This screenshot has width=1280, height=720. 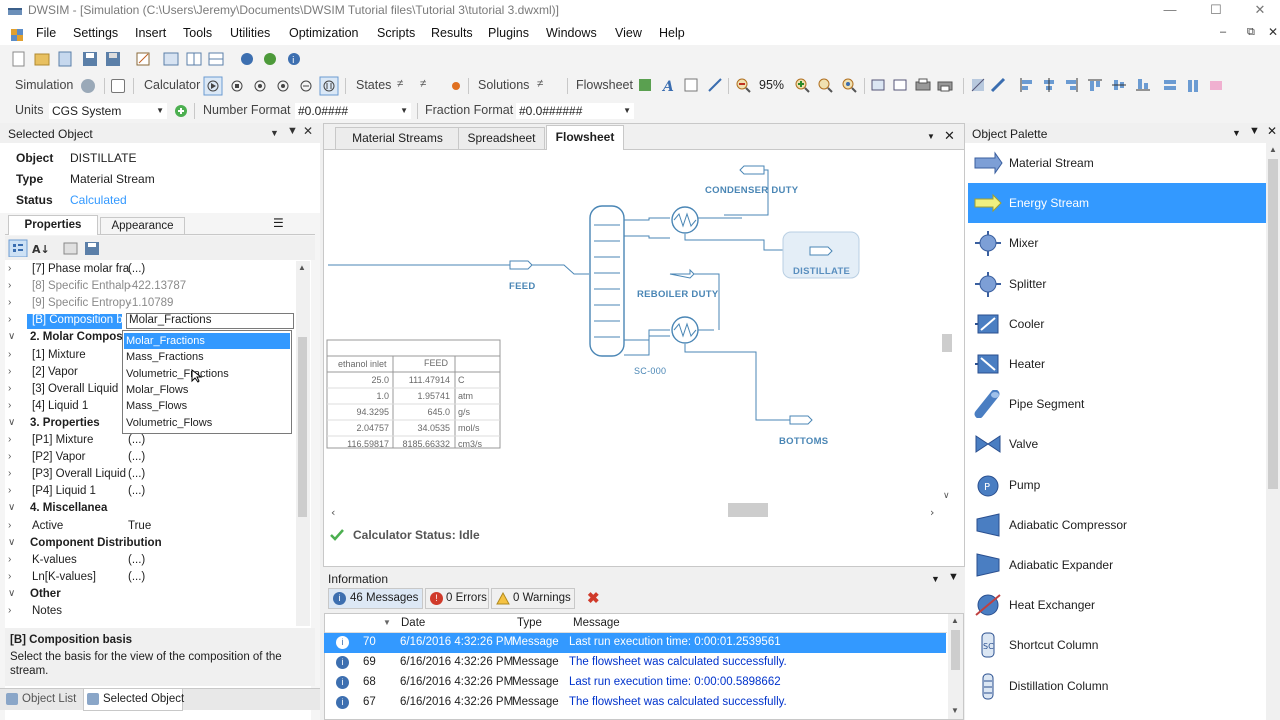 What do you see at coordinates (850, 86) in the screenshot?
I see `zoom-default-icon` at bounding box center [850, 86].